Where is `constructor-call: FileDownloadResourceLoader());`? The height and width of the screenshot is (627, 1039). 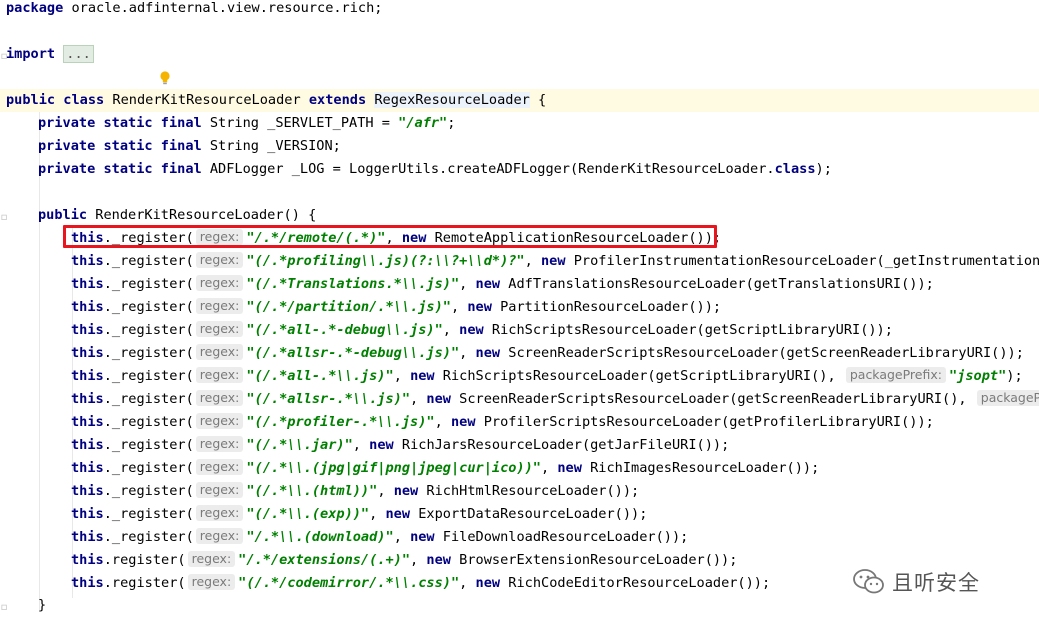
constructor-call: FileDownloadResourceLoader()); is located at coordinates (561, 537).